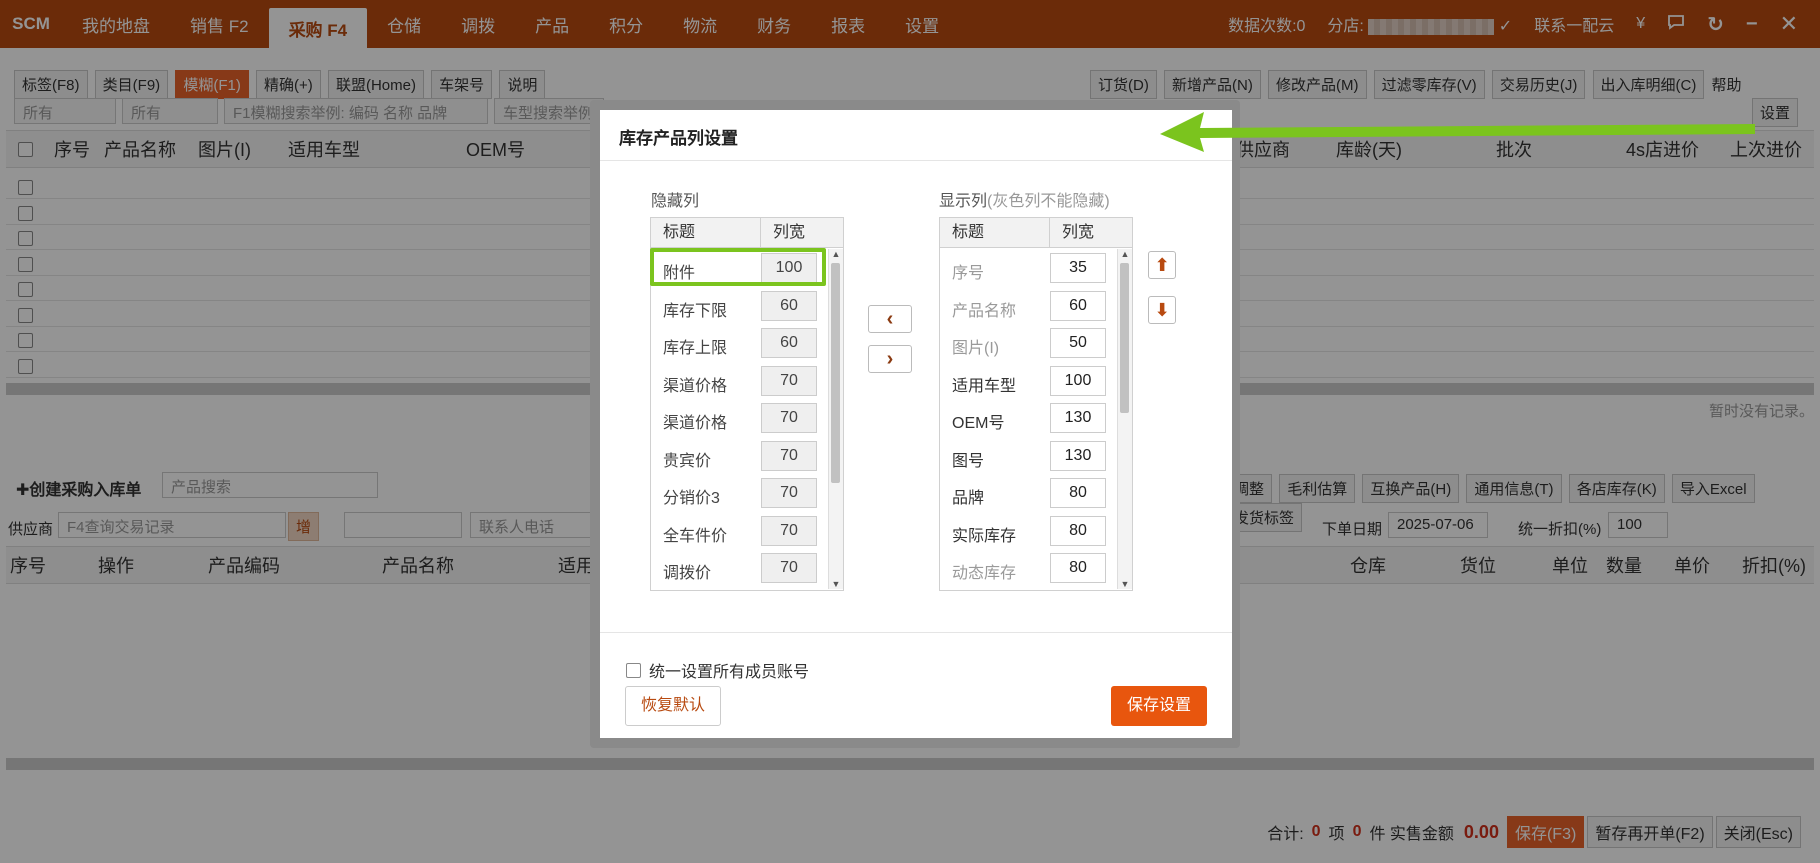 The width and height of the screenshot is (1820, 863). What do you see at coordinates (1023, 567) in the screenshot?
I see `visible-column-row: 动态库存 80` at bounding box center [1023, 567].